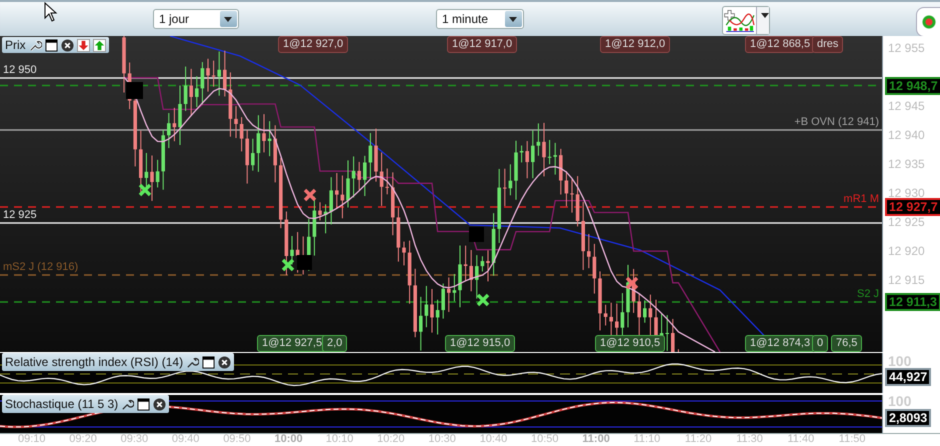 This screenshot has width=940, height=446. I want to click on time-label: 09:30, so click(134, 439).